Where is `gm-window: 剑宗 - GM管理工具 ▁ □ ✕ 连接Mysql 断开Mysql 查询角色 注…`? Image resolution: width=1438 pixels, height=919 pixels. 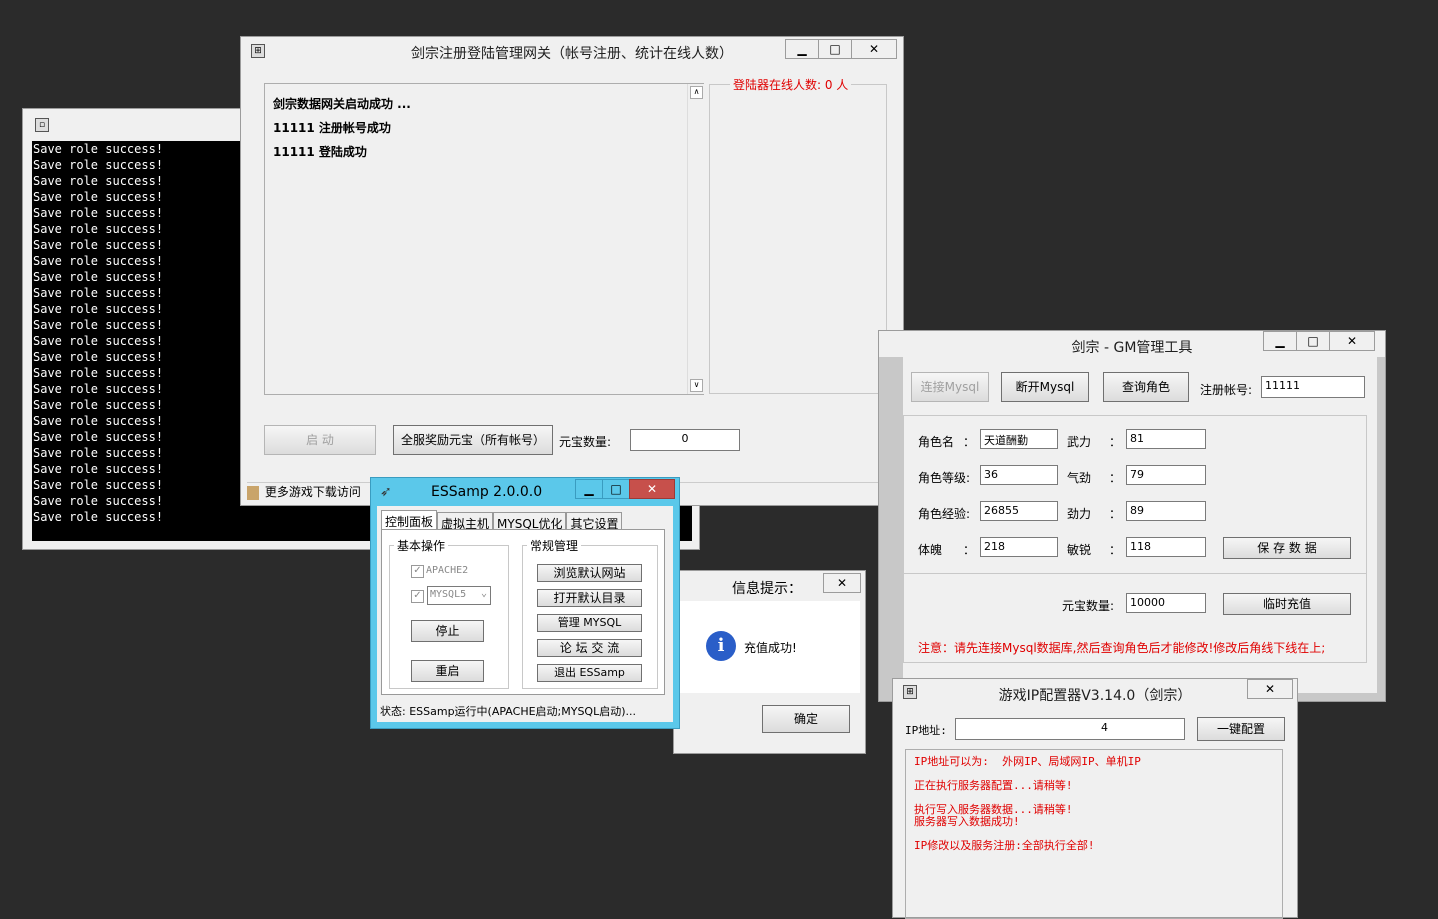
gm-window: 剑宗 - GM管理工具 ▁ □ ✕ 连接Mysql 断开Mysql 查询角色 注… is located at coordinates (1132, 516).